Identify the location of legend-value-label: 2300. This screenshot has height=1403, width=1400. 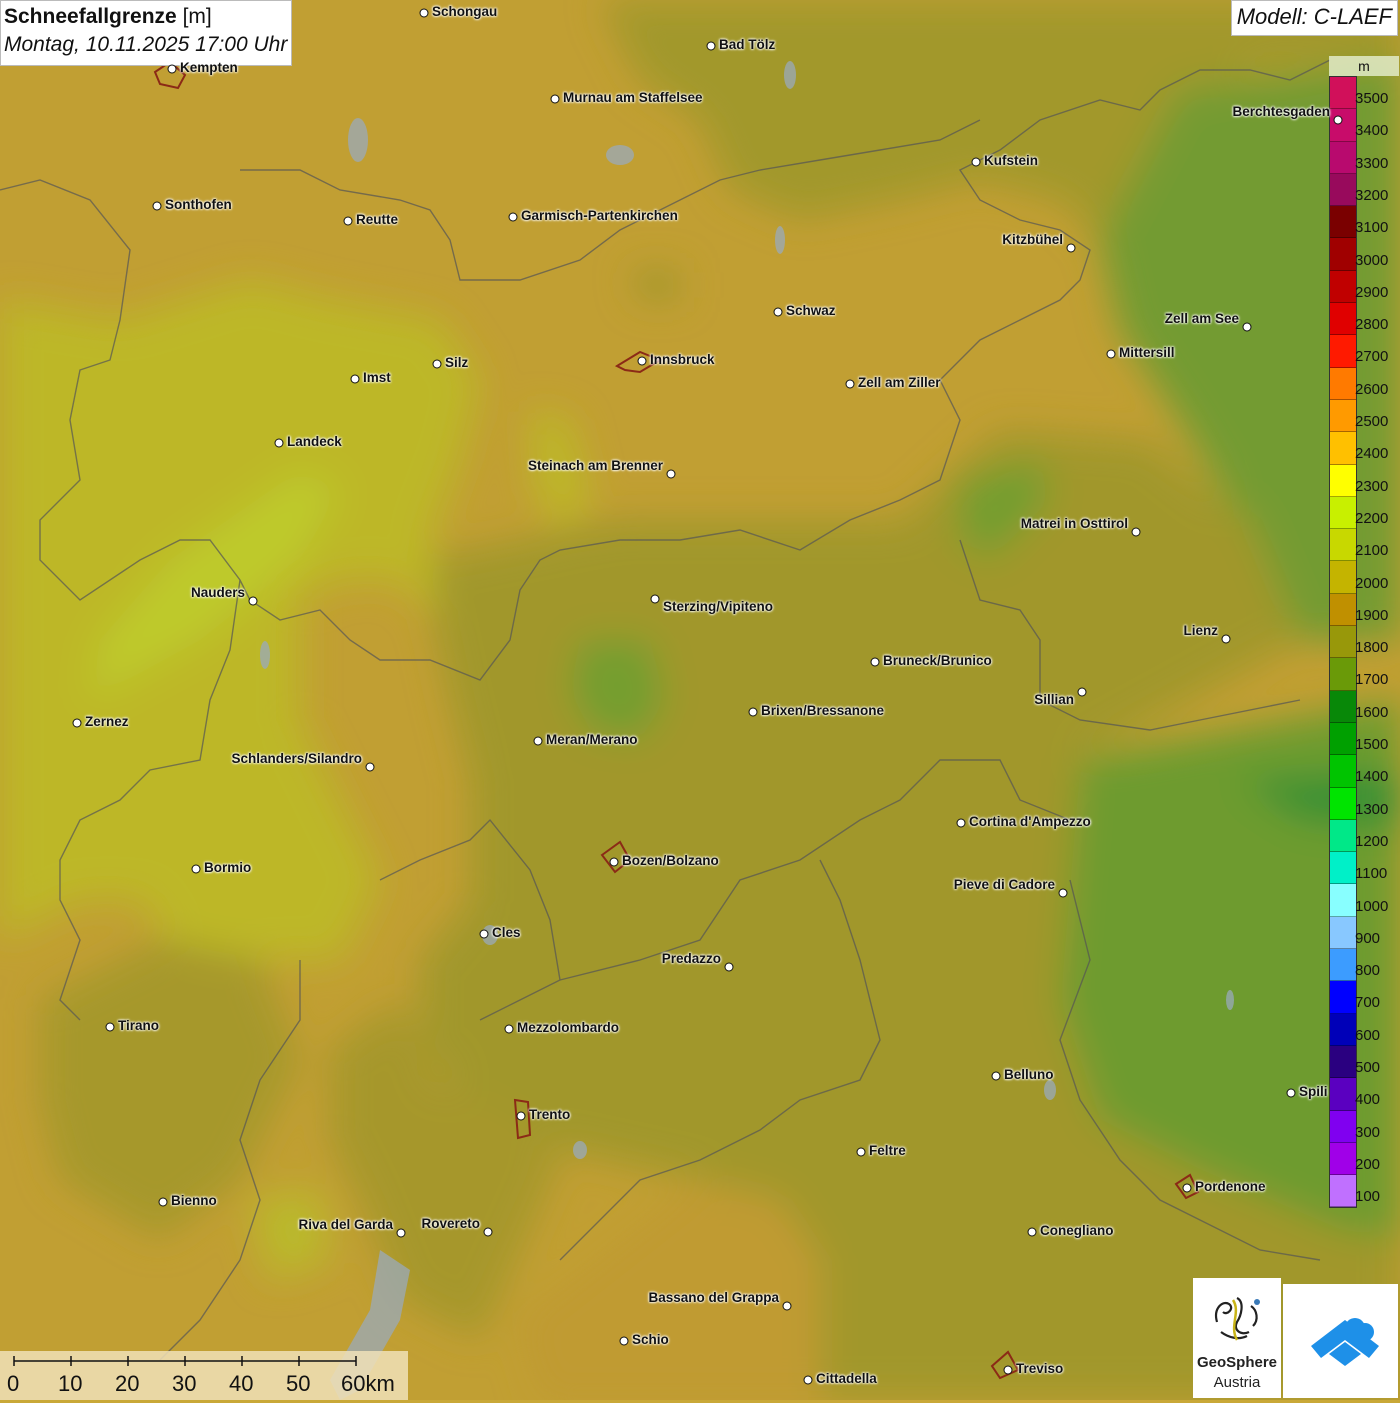
(1372, 486).